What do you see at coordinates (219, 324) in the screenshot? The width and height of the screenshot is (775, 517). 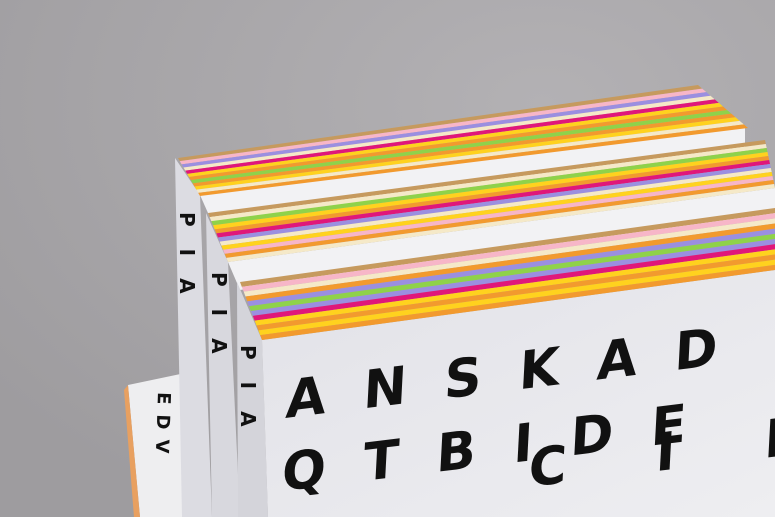 I see `spine-letters-middle: PIA` at bounding box center [219, 324].